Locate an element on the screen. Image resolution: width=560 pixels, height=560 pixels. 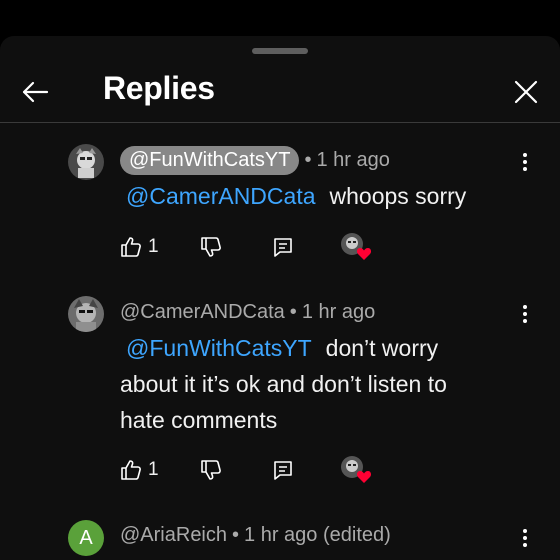
comment-meta: @FunWithCatsYT • 1 hr ago is located at coordinates (255, 160).